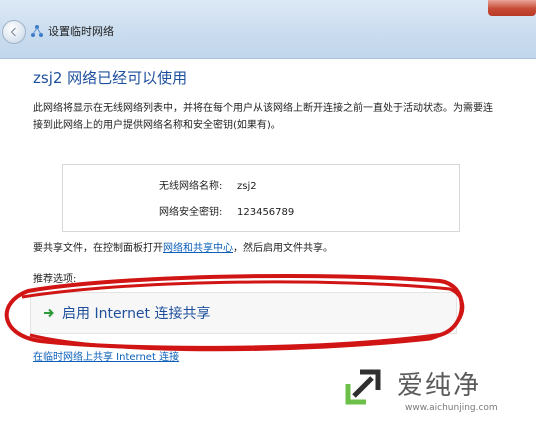 This screenshot has height=421, width=536. Describe the element at coordinates (136, 314) in the screenshot. I see `enable-ics-label: 启用 Internet 连接共享` at that location.